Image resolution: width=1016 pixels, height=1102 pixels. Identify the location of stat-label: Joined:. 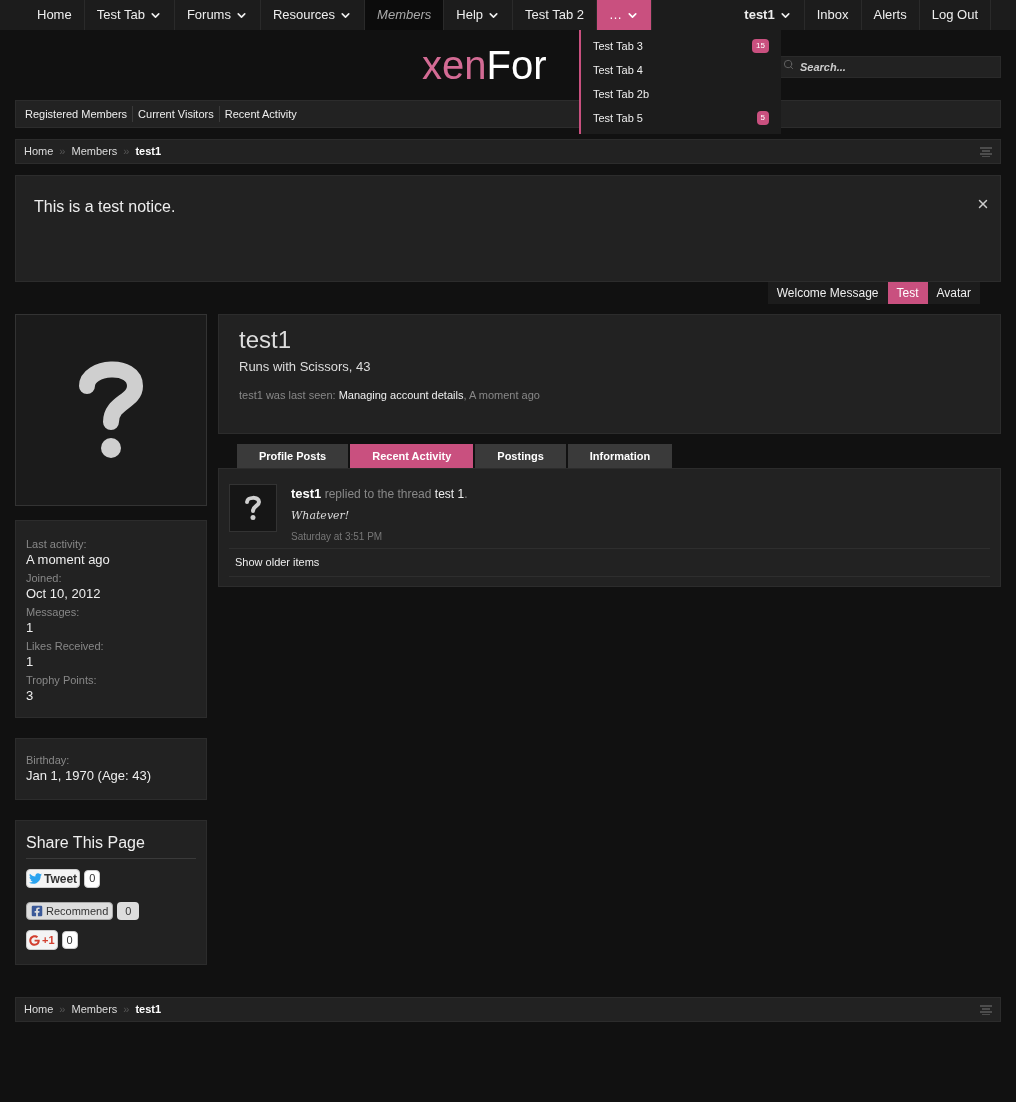
(44, 578).